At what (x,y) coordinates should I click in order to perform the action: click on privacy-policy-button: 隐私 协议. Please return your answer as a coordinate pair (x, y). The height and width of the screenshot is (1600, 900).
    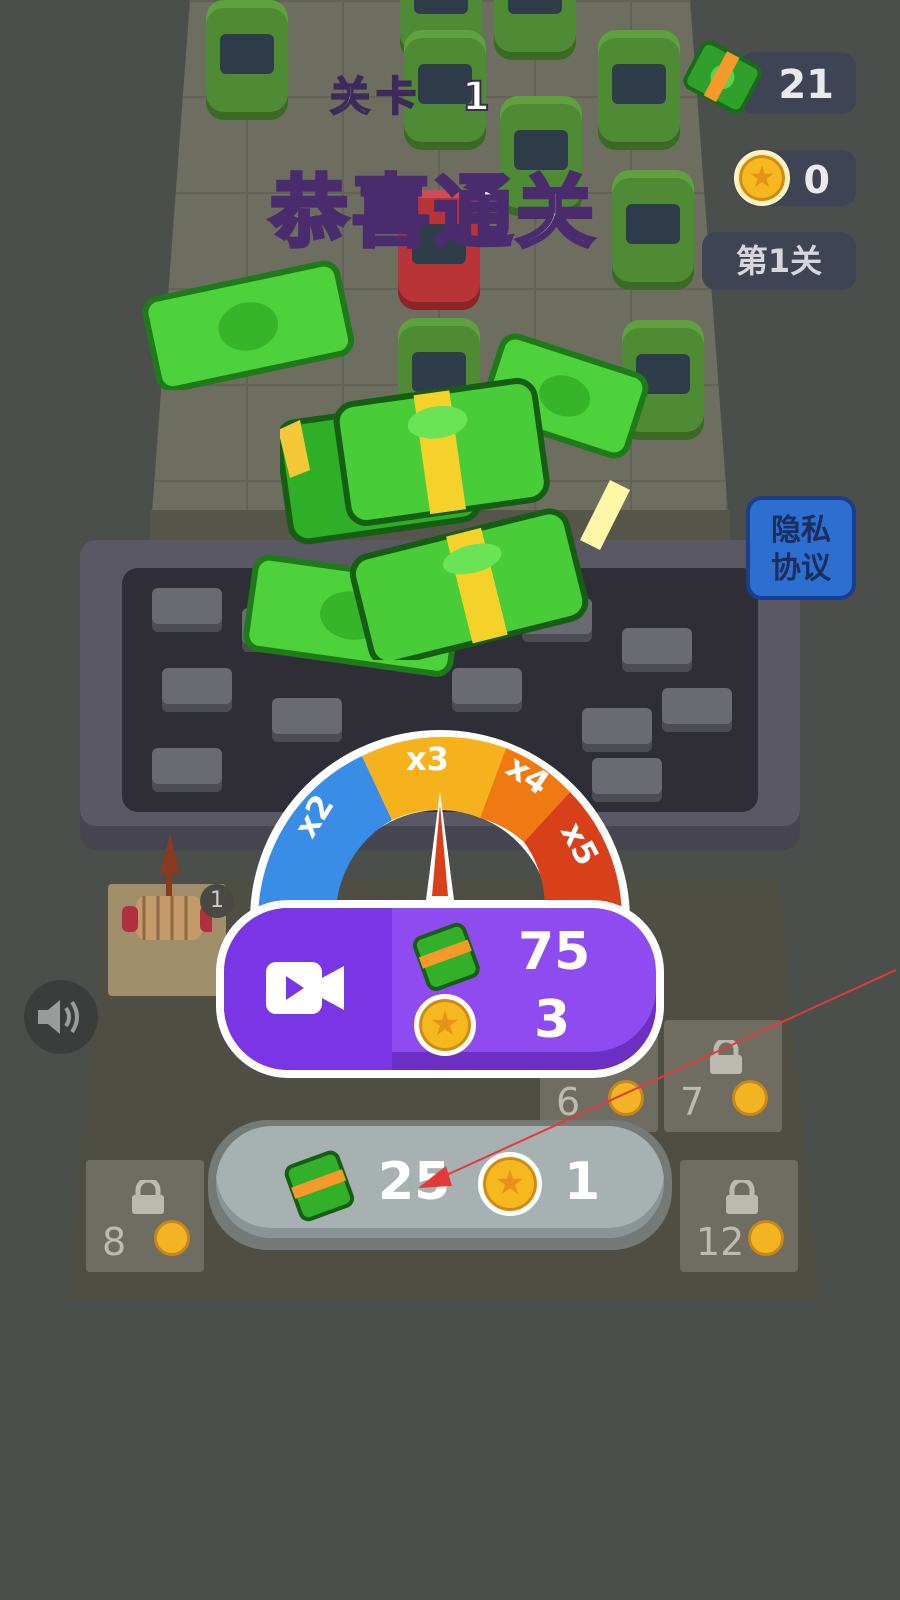
    Looking at the image, I should click on (801, 548).